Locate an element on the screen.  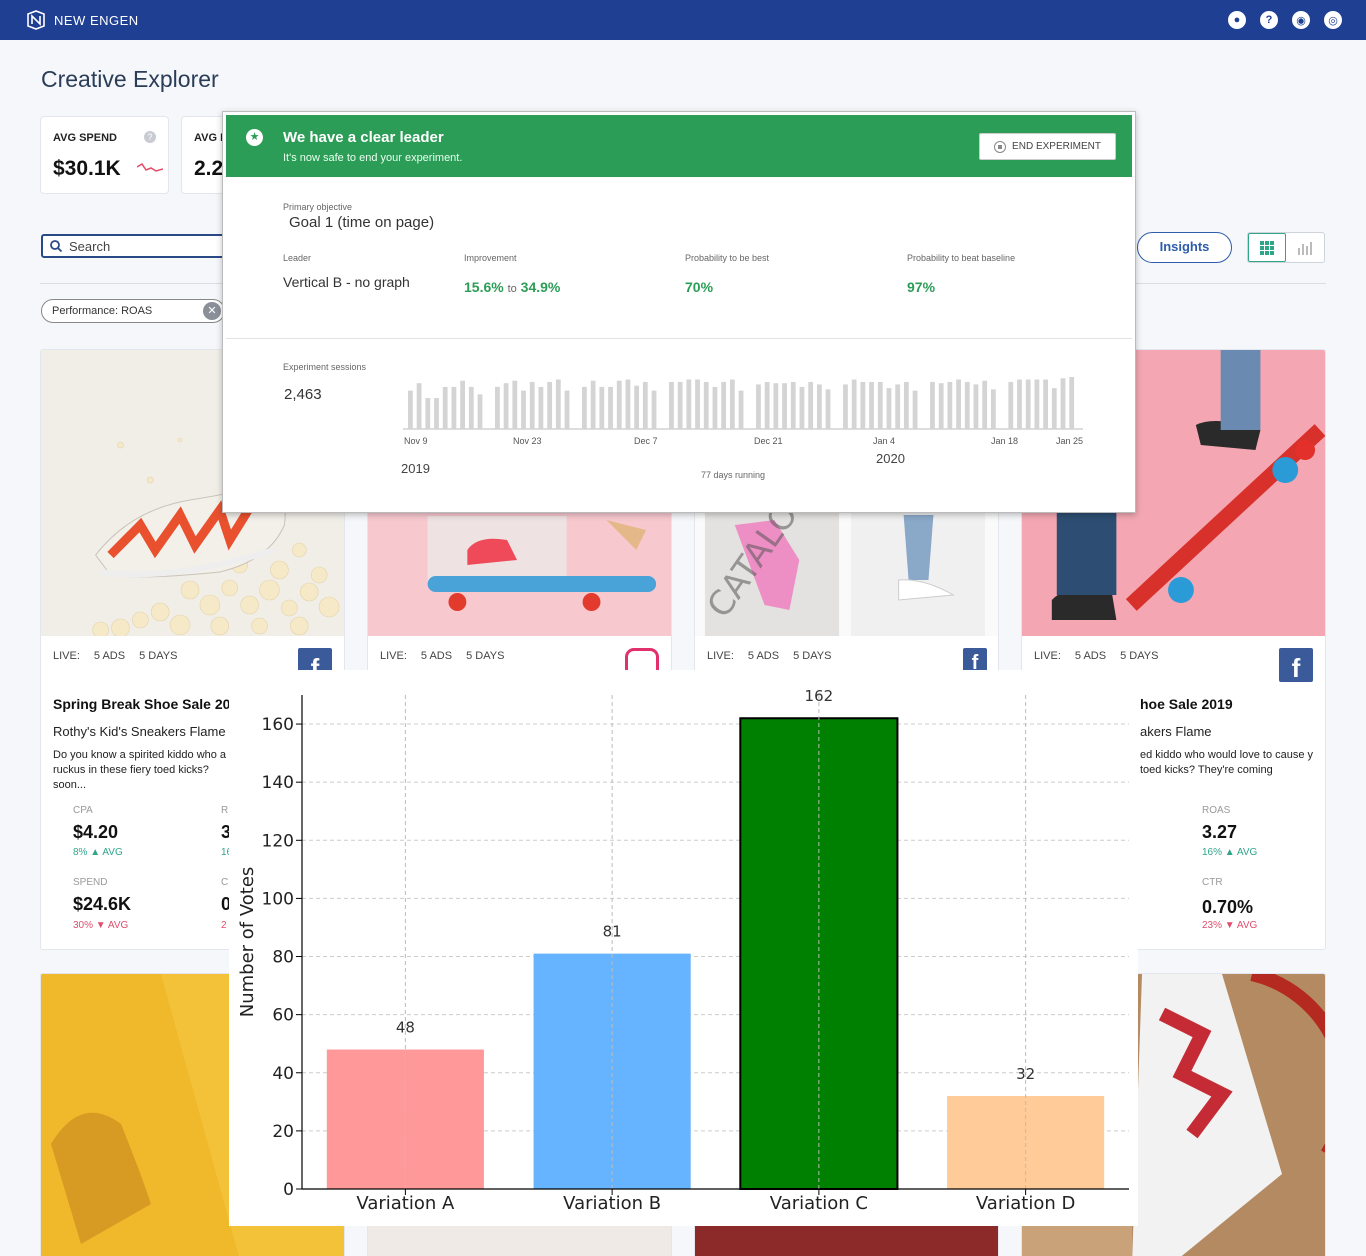
y-tick-label: 100 is located at coordinates (278, 899).